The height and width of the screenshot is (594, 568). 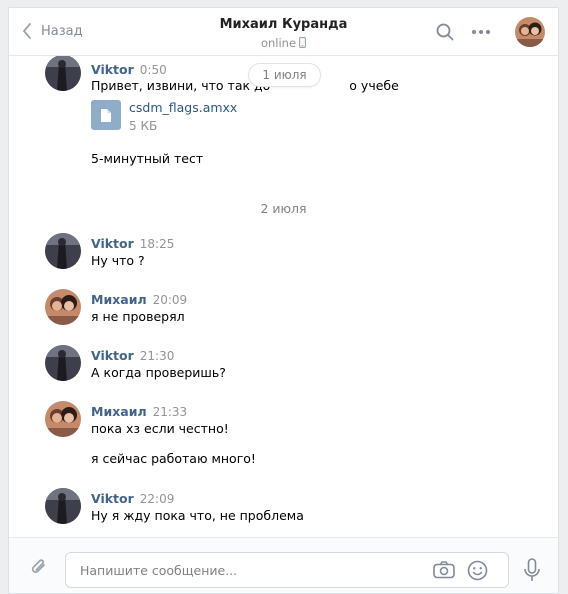 I want to click on more-button, so click(x=481, y=34).